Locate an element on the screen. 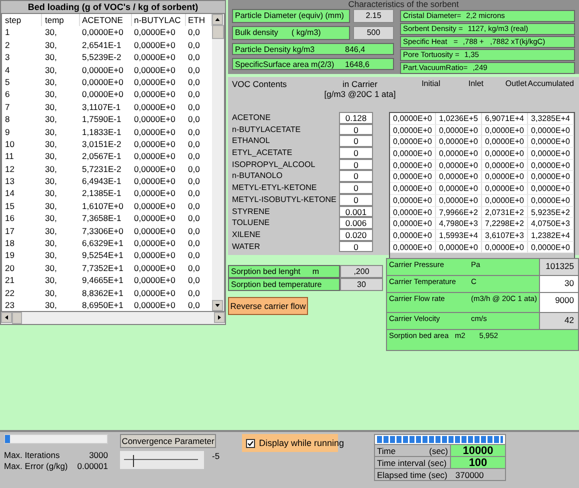 The width and height of the screenshot is (579, 488). table-cell-text: 1,7590E-1 is located at coordinates (101, 119).